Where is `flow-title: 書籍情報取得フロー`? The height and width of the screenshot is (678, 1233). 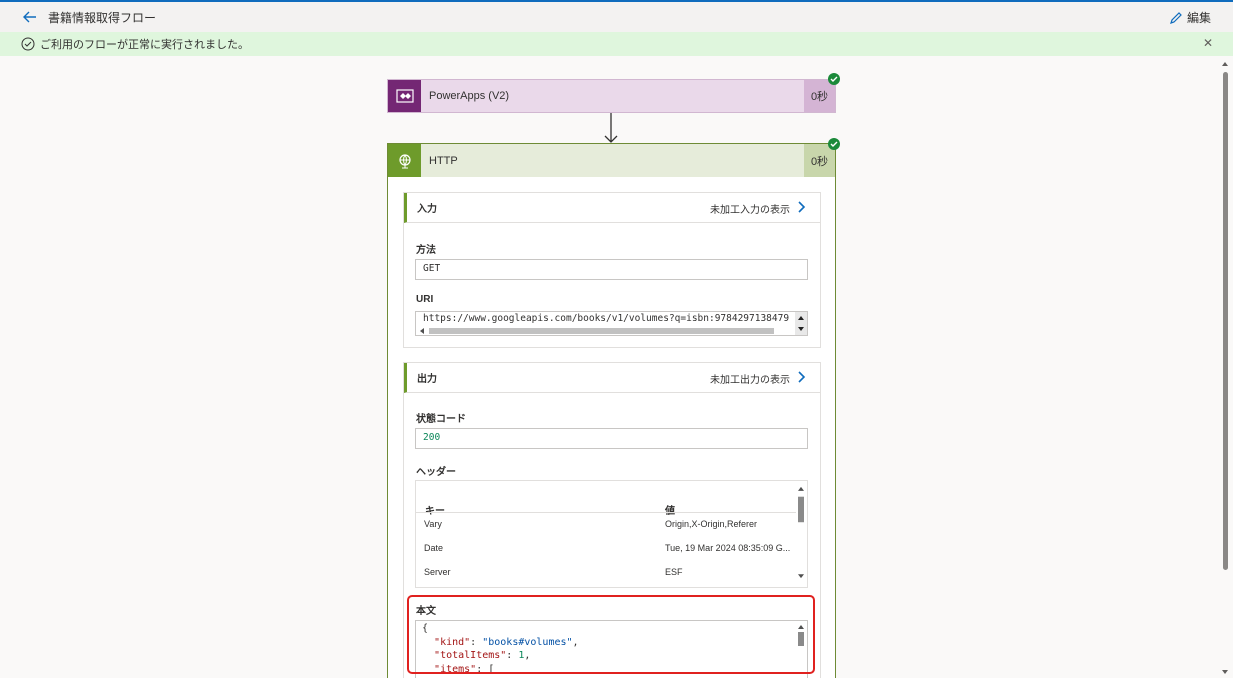 flow-title: 書籍情報取得フロー is located at coordinates (102, 17).